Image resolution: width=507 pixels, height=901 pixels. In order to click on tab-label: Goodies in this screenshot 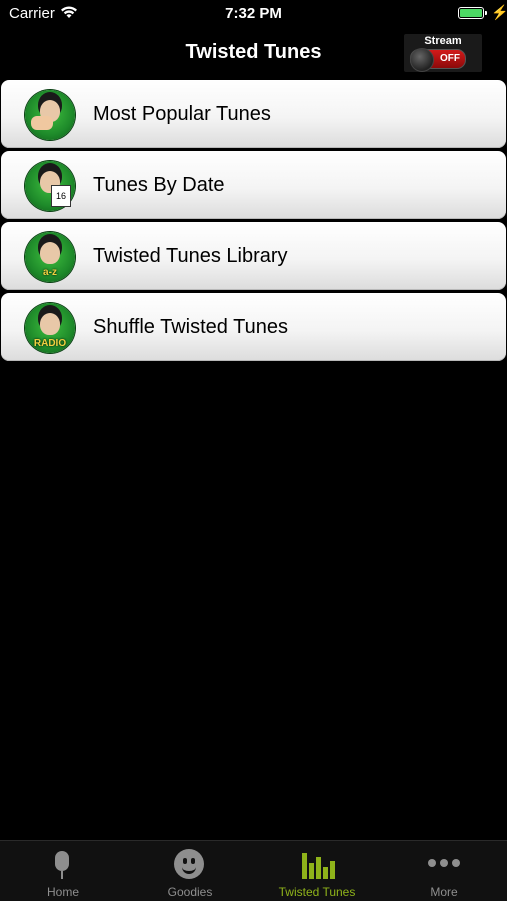, I will do `click(190, 892)`.